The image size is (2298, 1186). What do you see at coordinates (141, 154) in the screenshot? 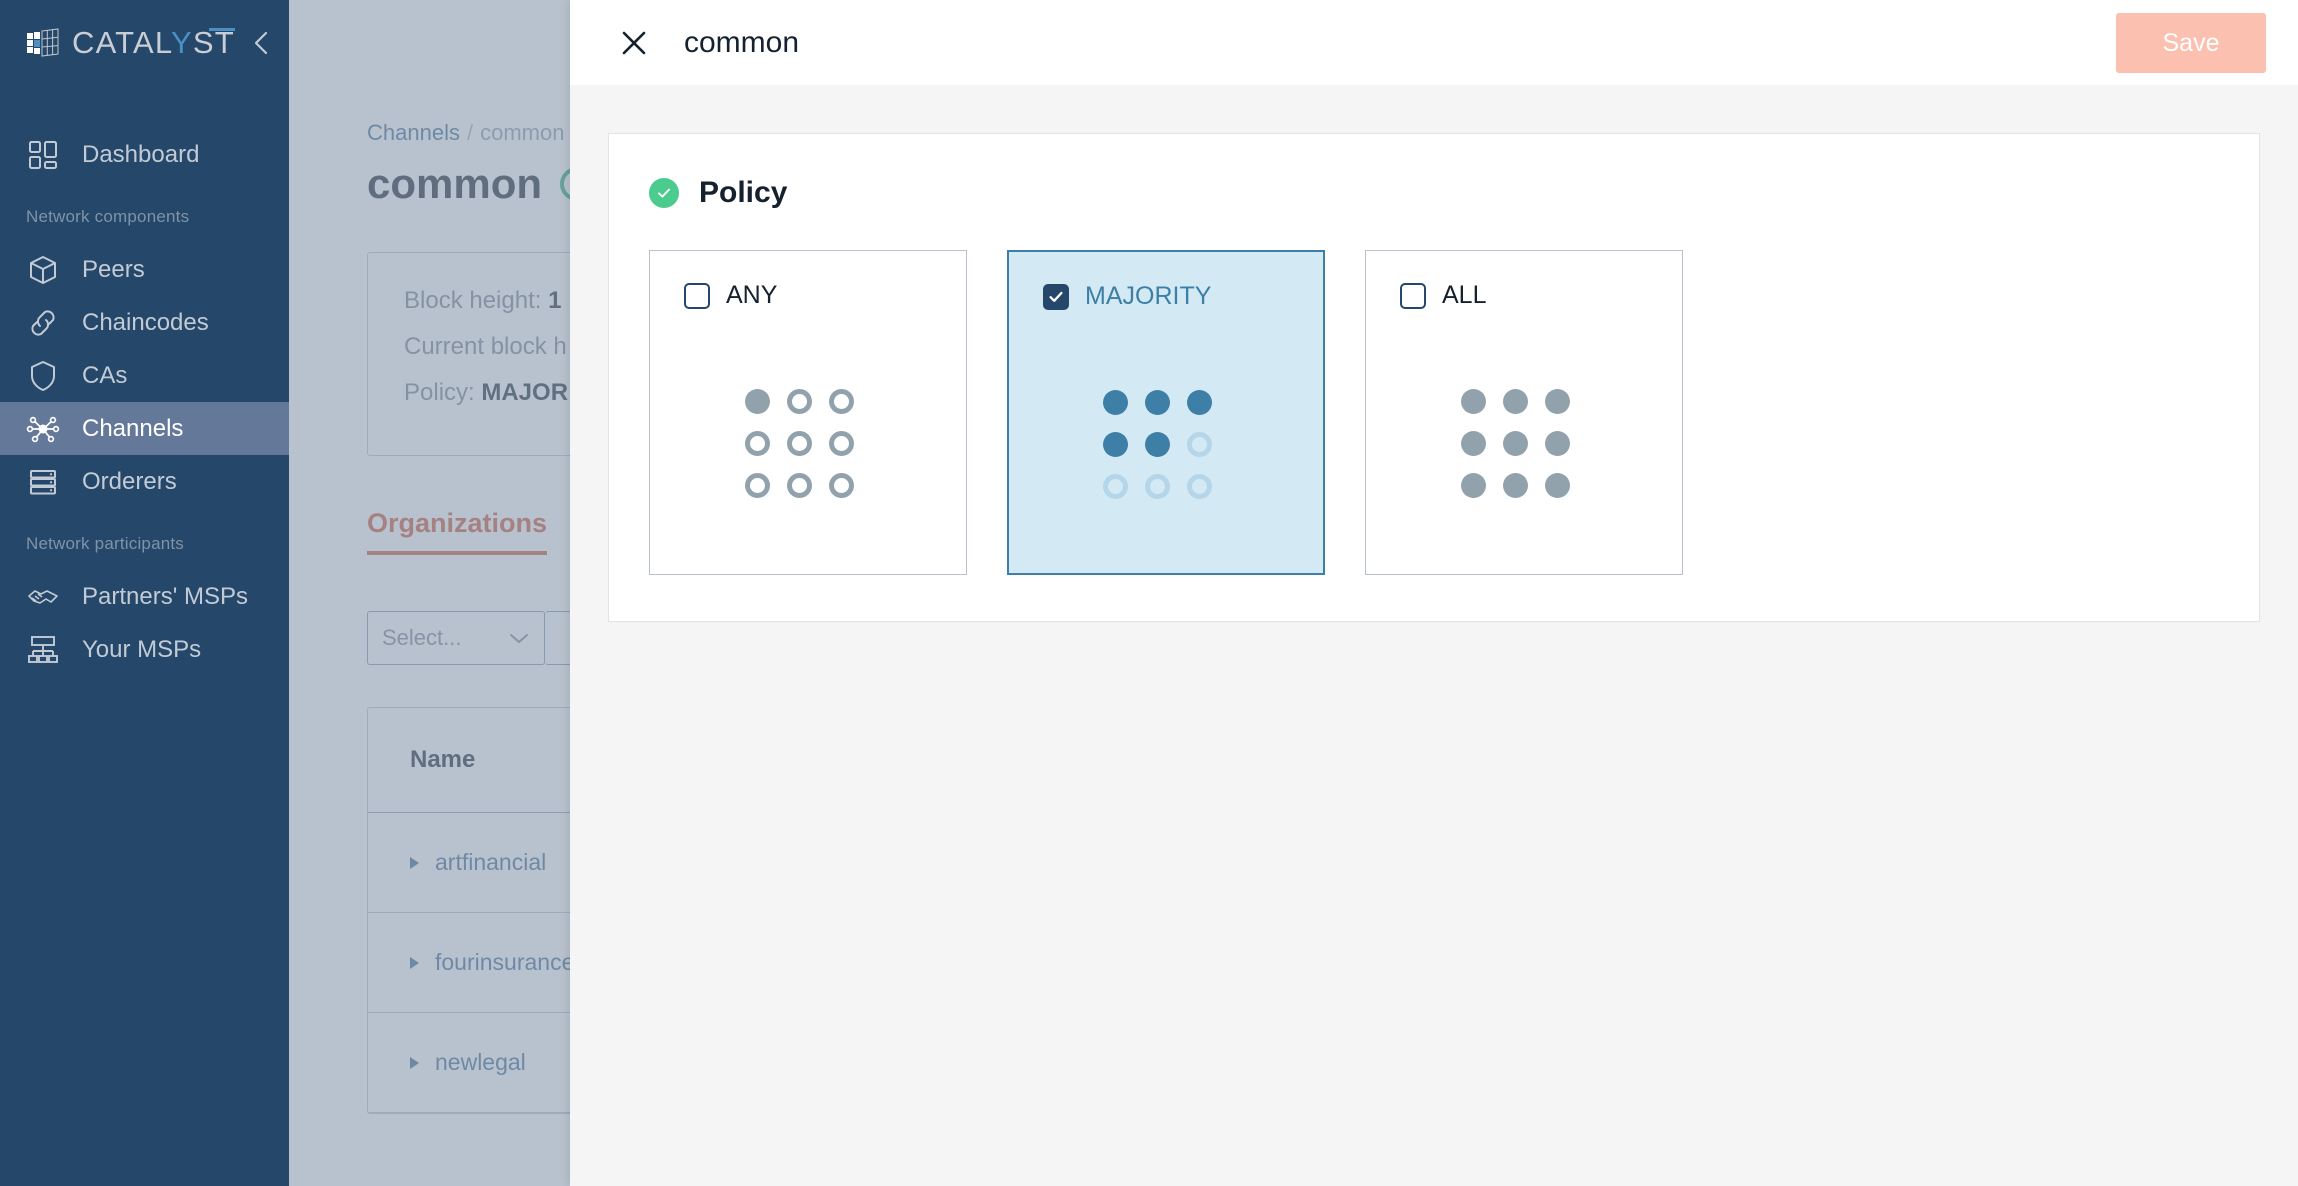
I see `sidebar-item-label: Dashboard` at bounding box center [141, 154].